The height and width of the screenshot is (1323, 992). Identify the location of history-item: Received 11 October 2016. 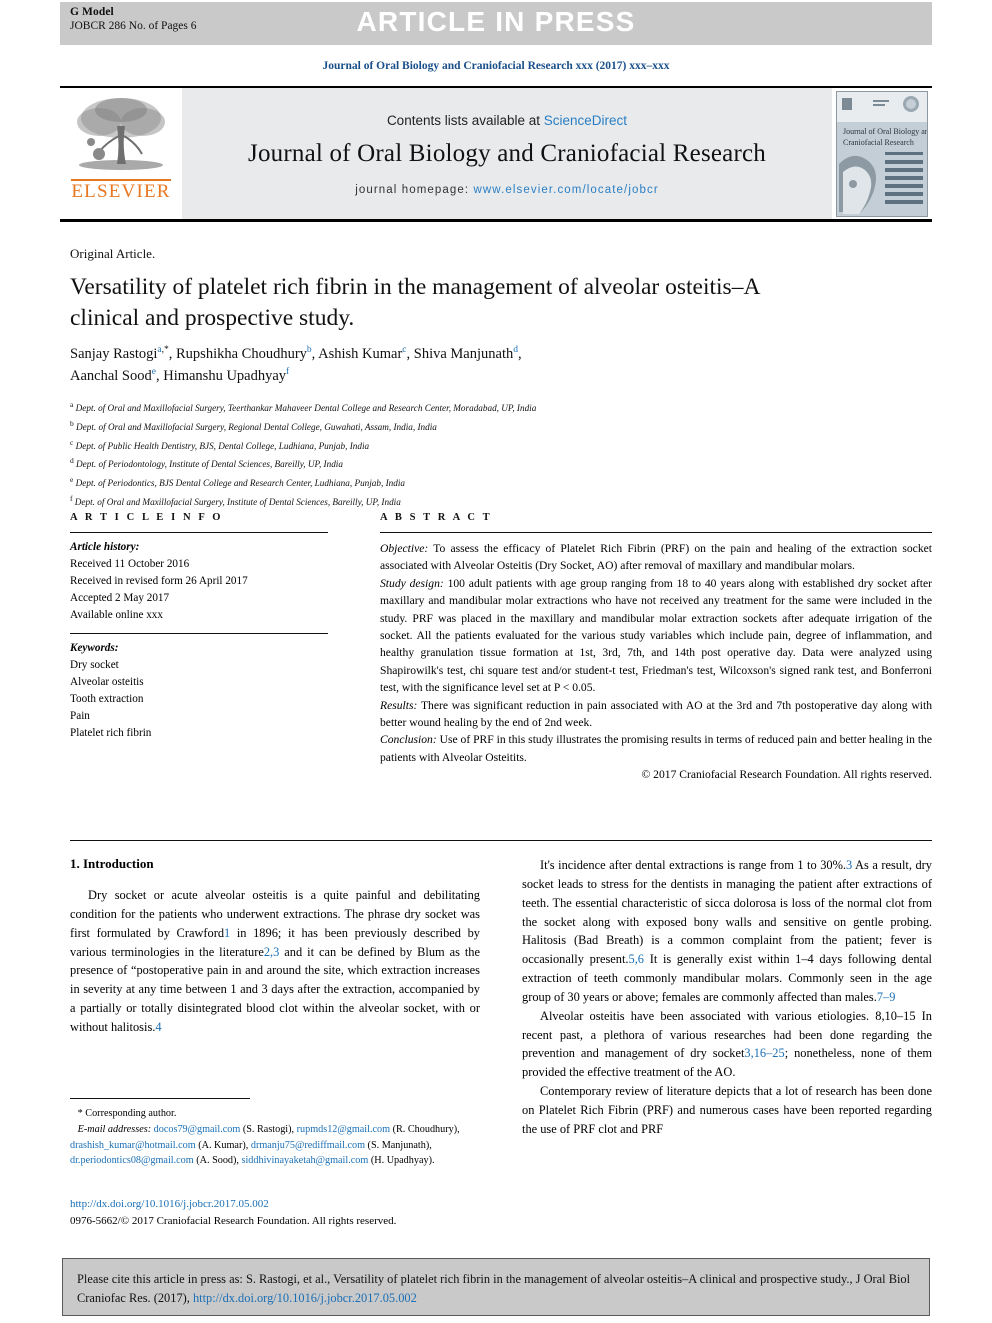
(130, 564).